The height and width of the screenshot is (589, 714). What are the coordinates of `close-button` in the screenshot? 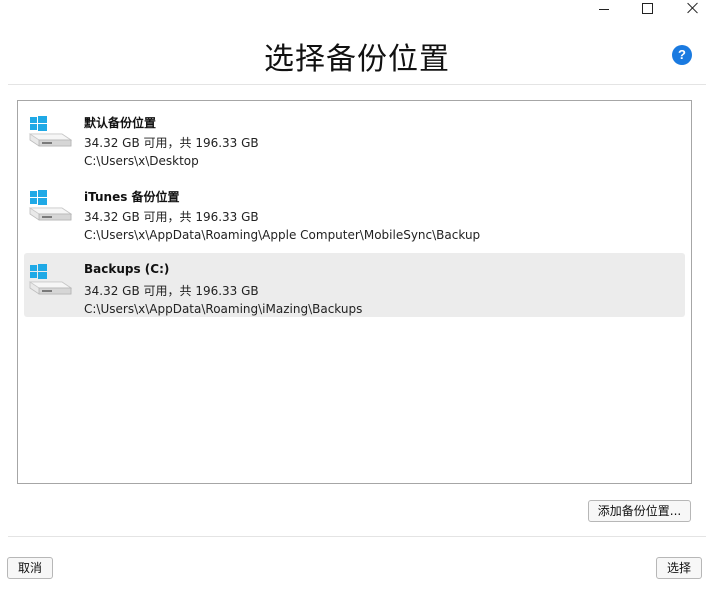 It's located at (693, 8).